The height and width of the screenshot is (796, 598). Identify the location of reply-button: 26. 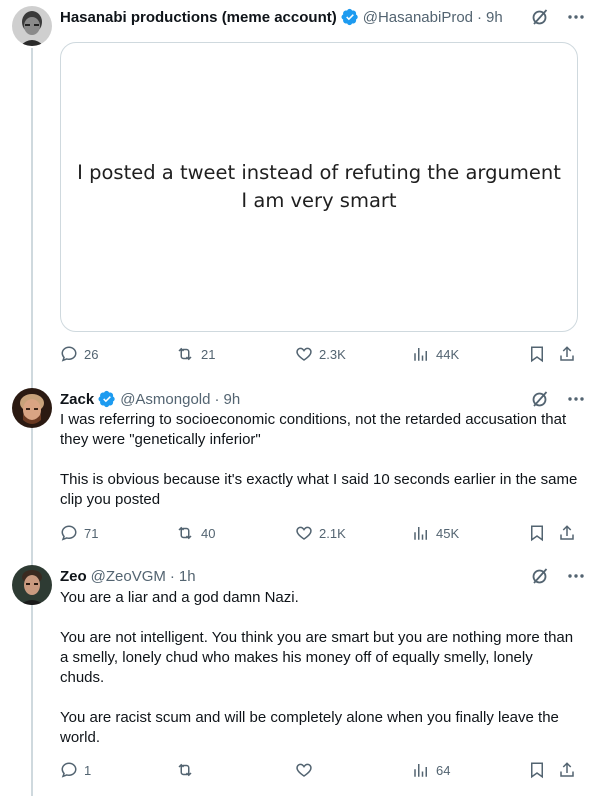
(79, 354).